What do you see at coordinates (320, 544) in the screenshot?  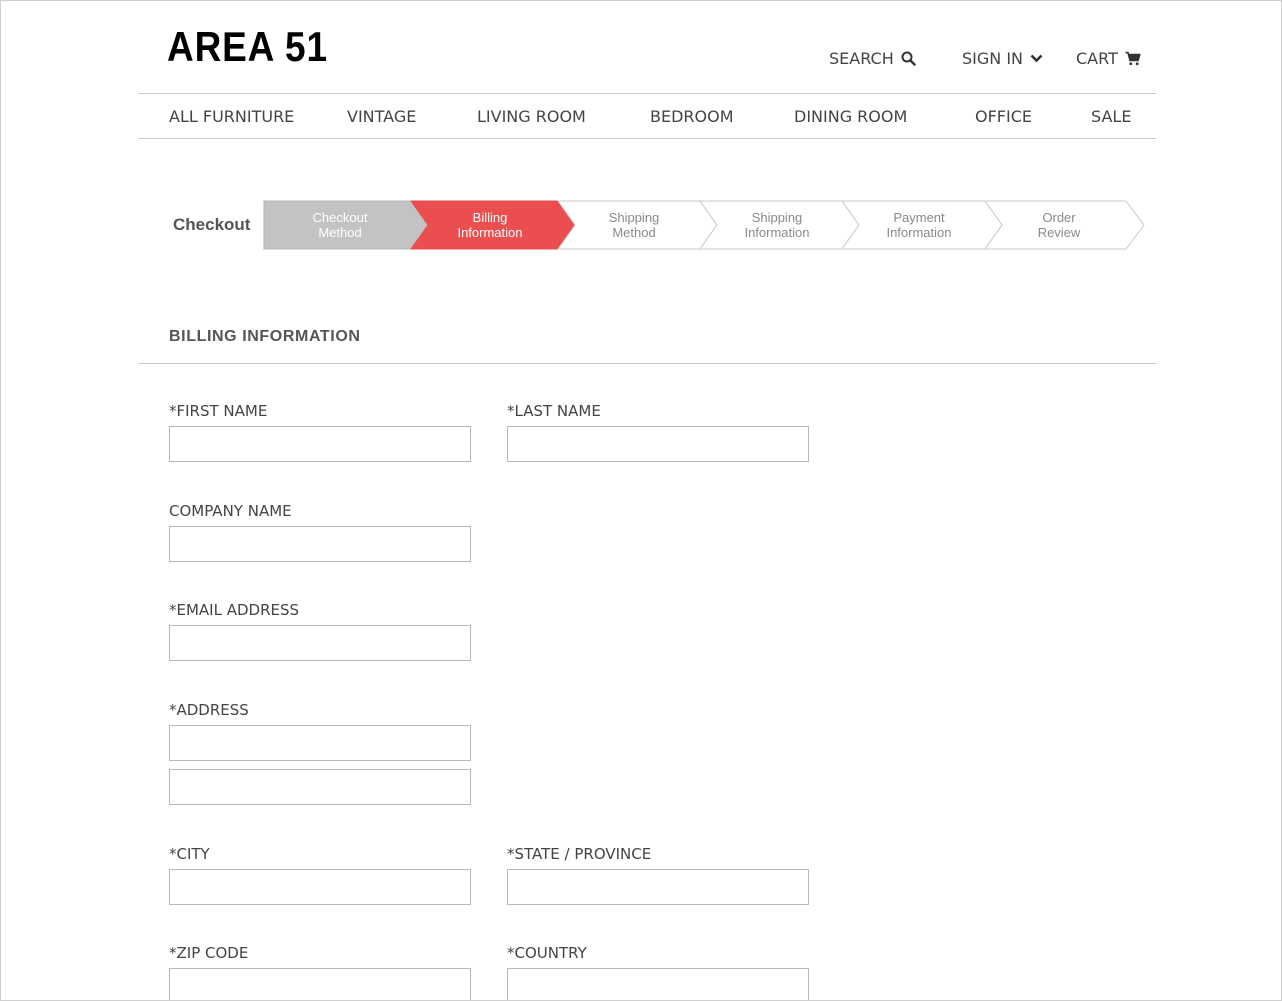 I see `company-name-input` at bounding box center [320, 544].